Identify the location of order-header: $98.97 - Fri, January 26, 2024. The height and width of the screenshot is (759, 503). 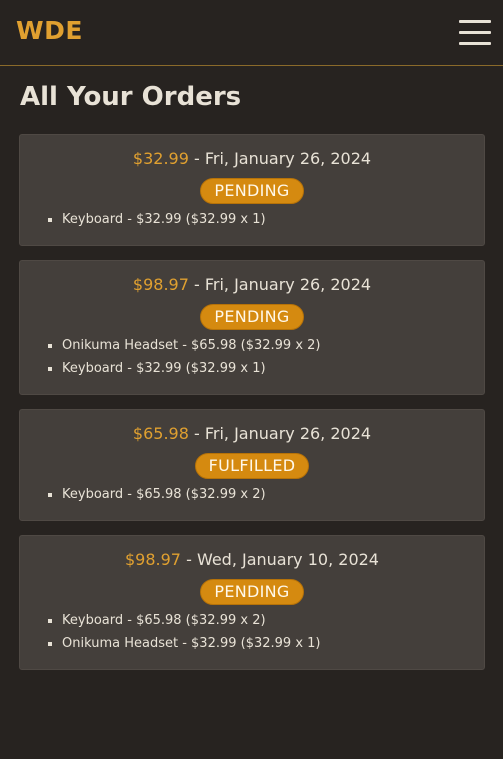
(252, 285).